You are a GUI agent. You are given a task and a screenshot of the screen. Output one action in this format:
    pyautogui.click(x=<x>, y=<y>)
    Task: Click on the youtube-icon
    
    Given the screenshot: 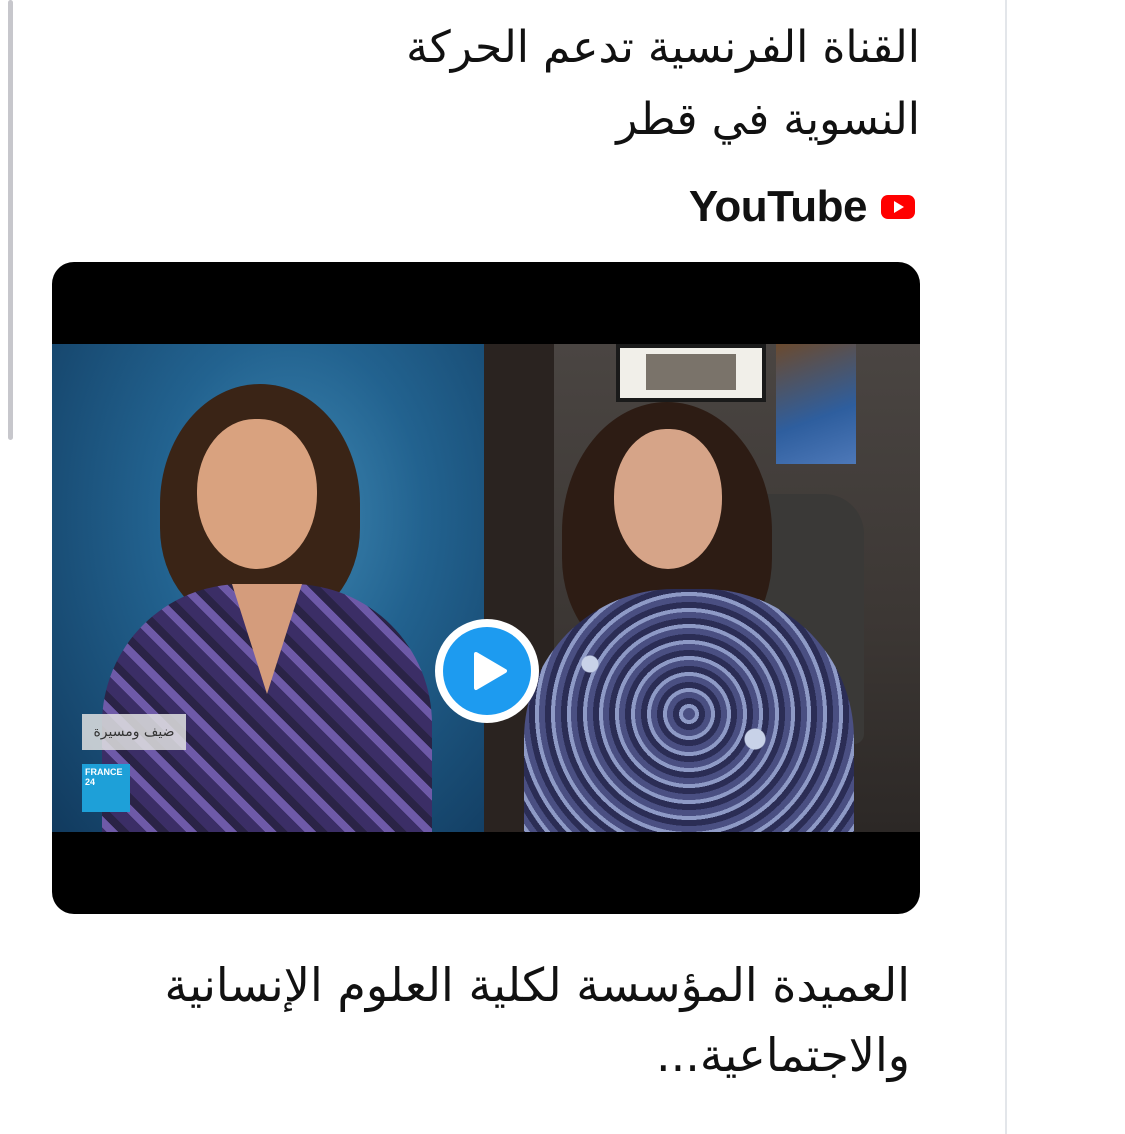 What is the action you would take?
    pyautogui.click(x=898, y=207)
    